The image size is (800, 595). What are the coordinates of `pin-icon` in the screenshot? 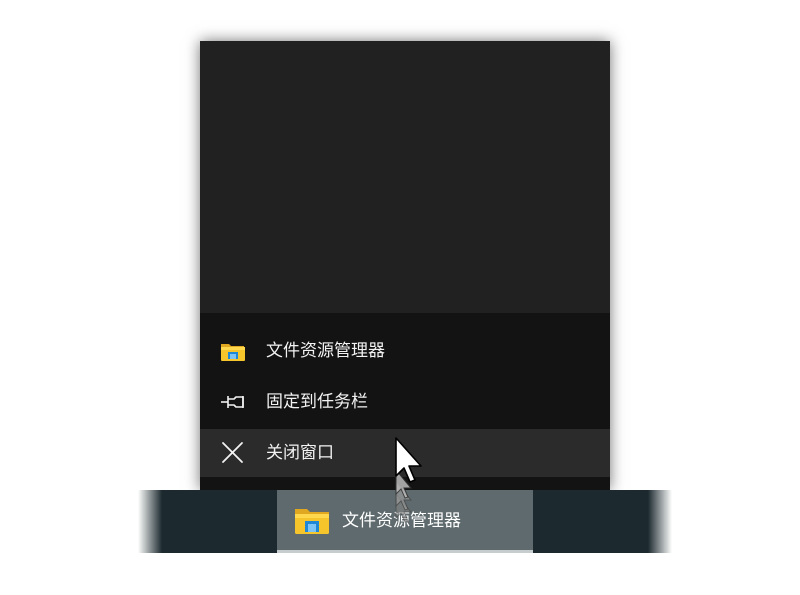 It's located at (233, 402).